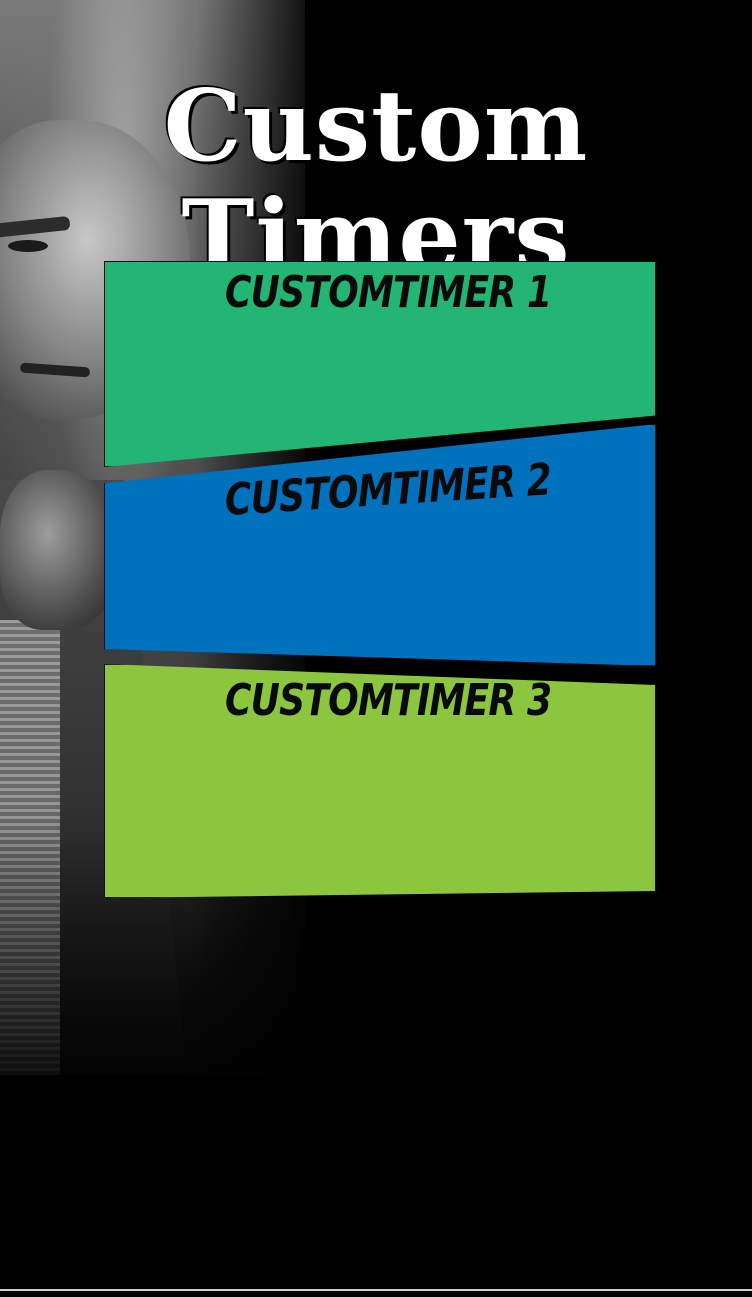  What do you see at coordinates (388, 700) in the screenshot?
I see `custom-timer-3-label: Customtimer 3` at bounding box center [388, 700].